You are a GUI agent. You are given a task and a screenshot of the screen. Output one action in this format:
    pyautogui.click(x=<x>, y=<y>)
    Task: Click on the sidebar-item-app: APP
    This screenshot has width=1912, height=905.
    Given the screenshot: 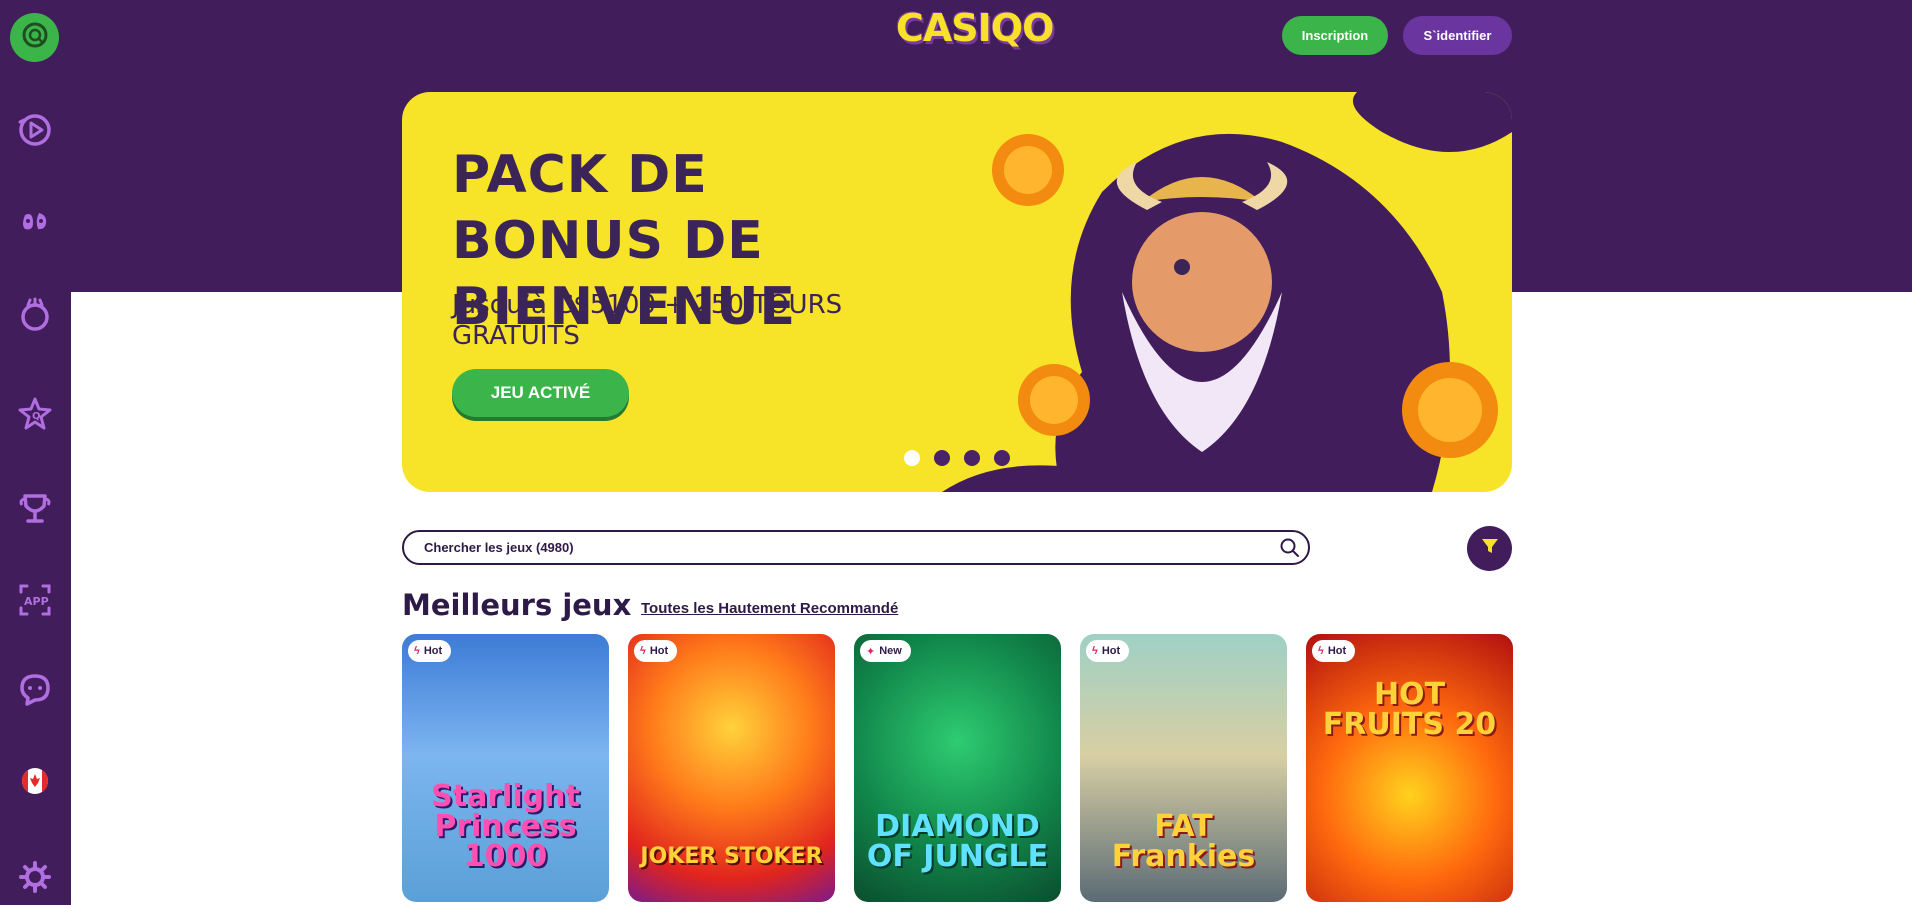 What is the action you would take?
    pyautogui.click(x=35, y=602)
    